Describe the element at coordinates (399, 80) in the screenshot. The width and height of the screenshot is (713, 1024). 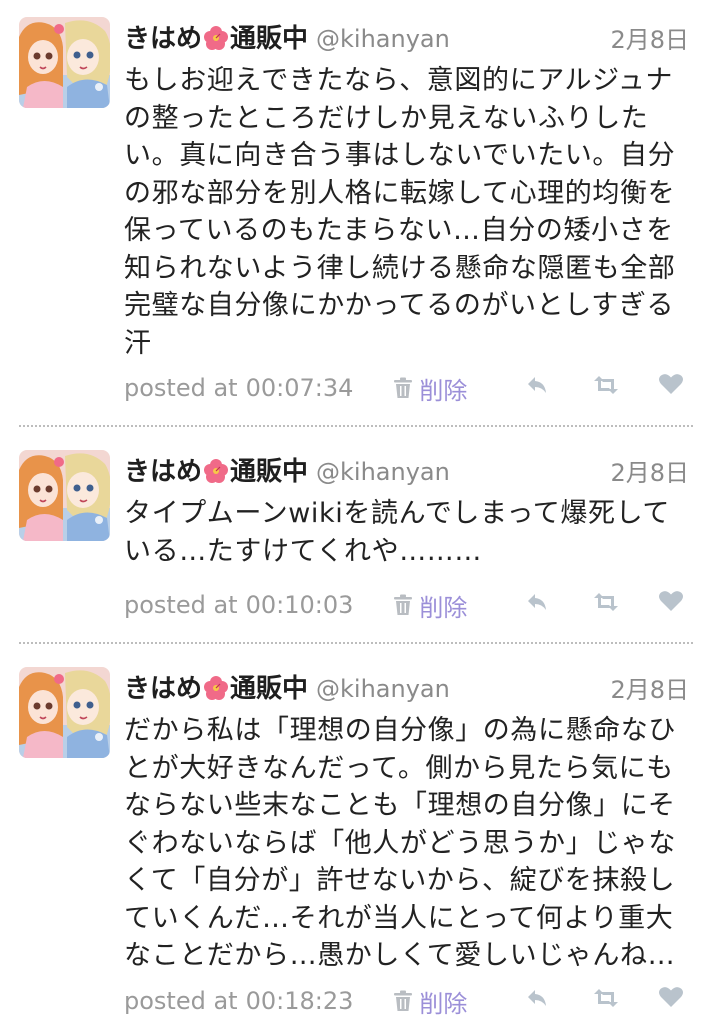
I see `tweet-text-line: もしお迎えできたなら、意図的にアルジュナ` at that location.